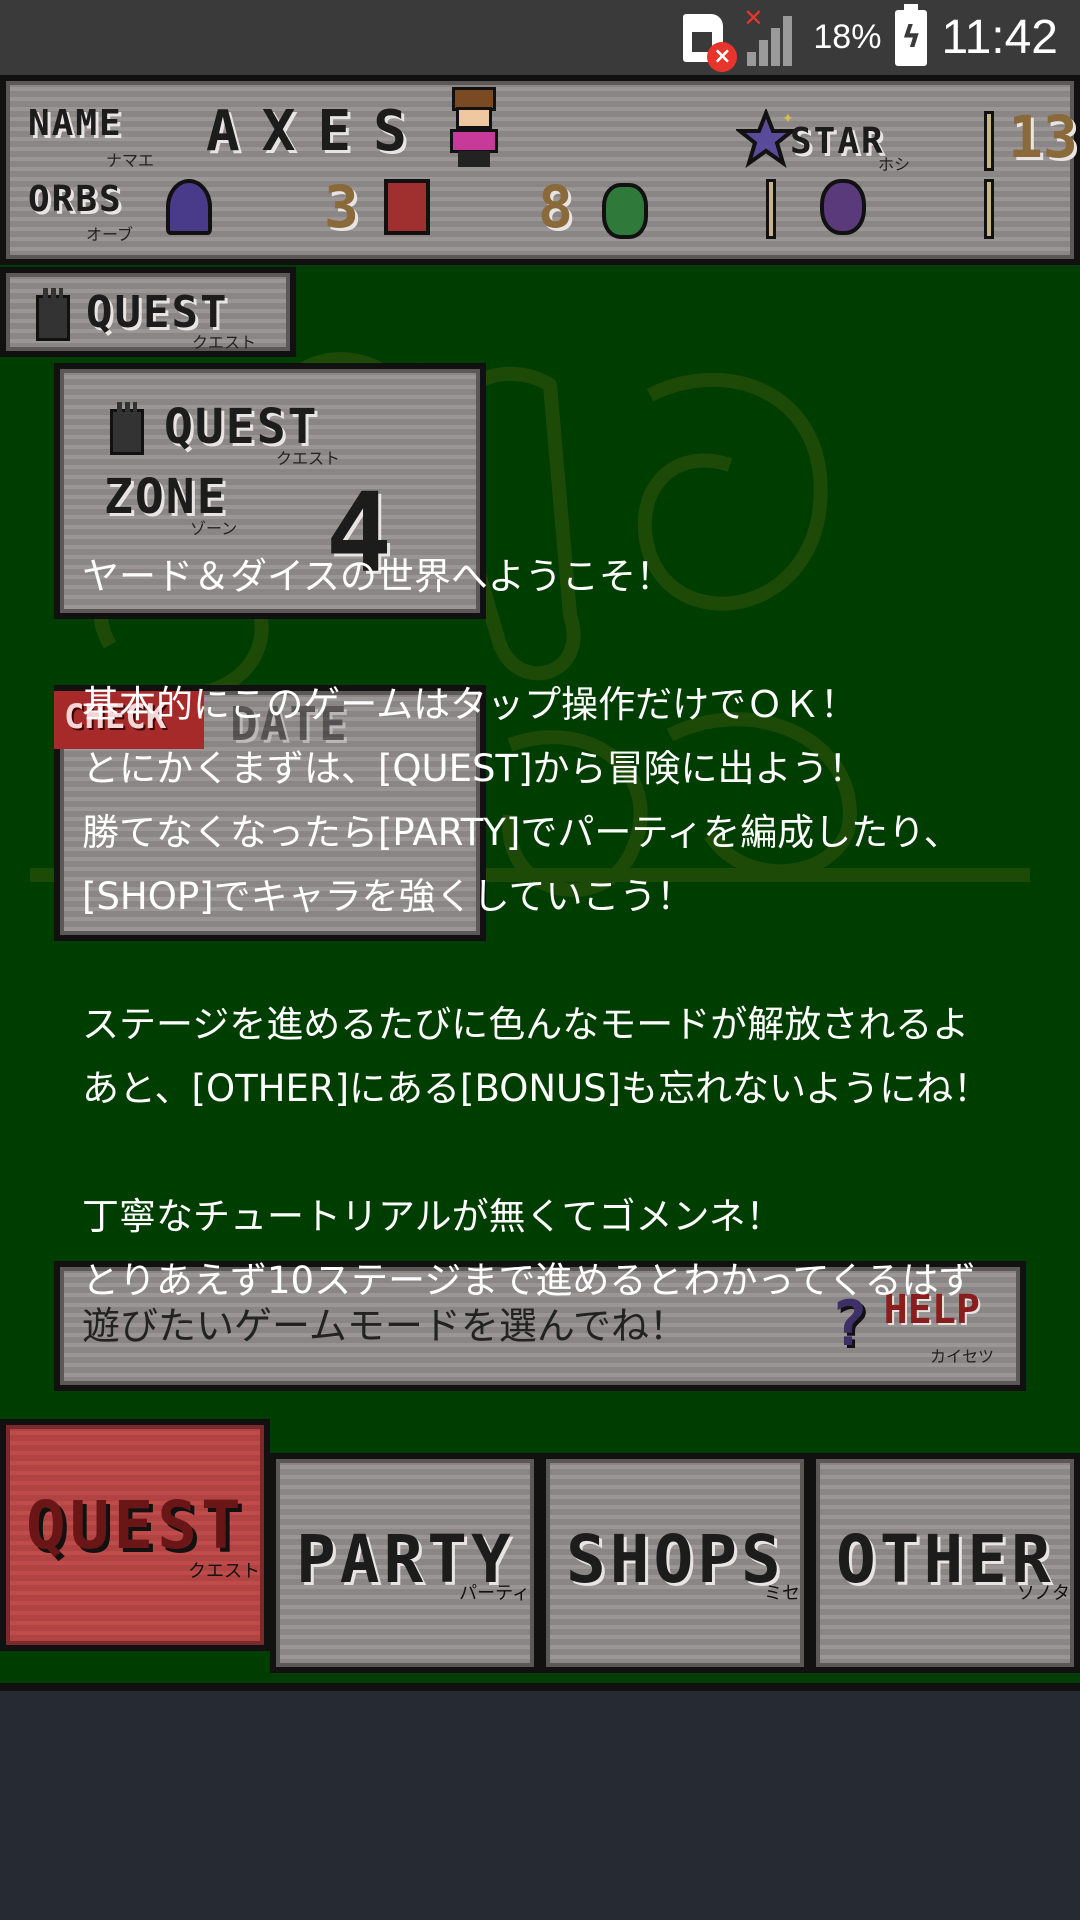 This screenshot has height=1920, width=1080. I want to click on help-kana: カイセツ, so click(961, 1356).